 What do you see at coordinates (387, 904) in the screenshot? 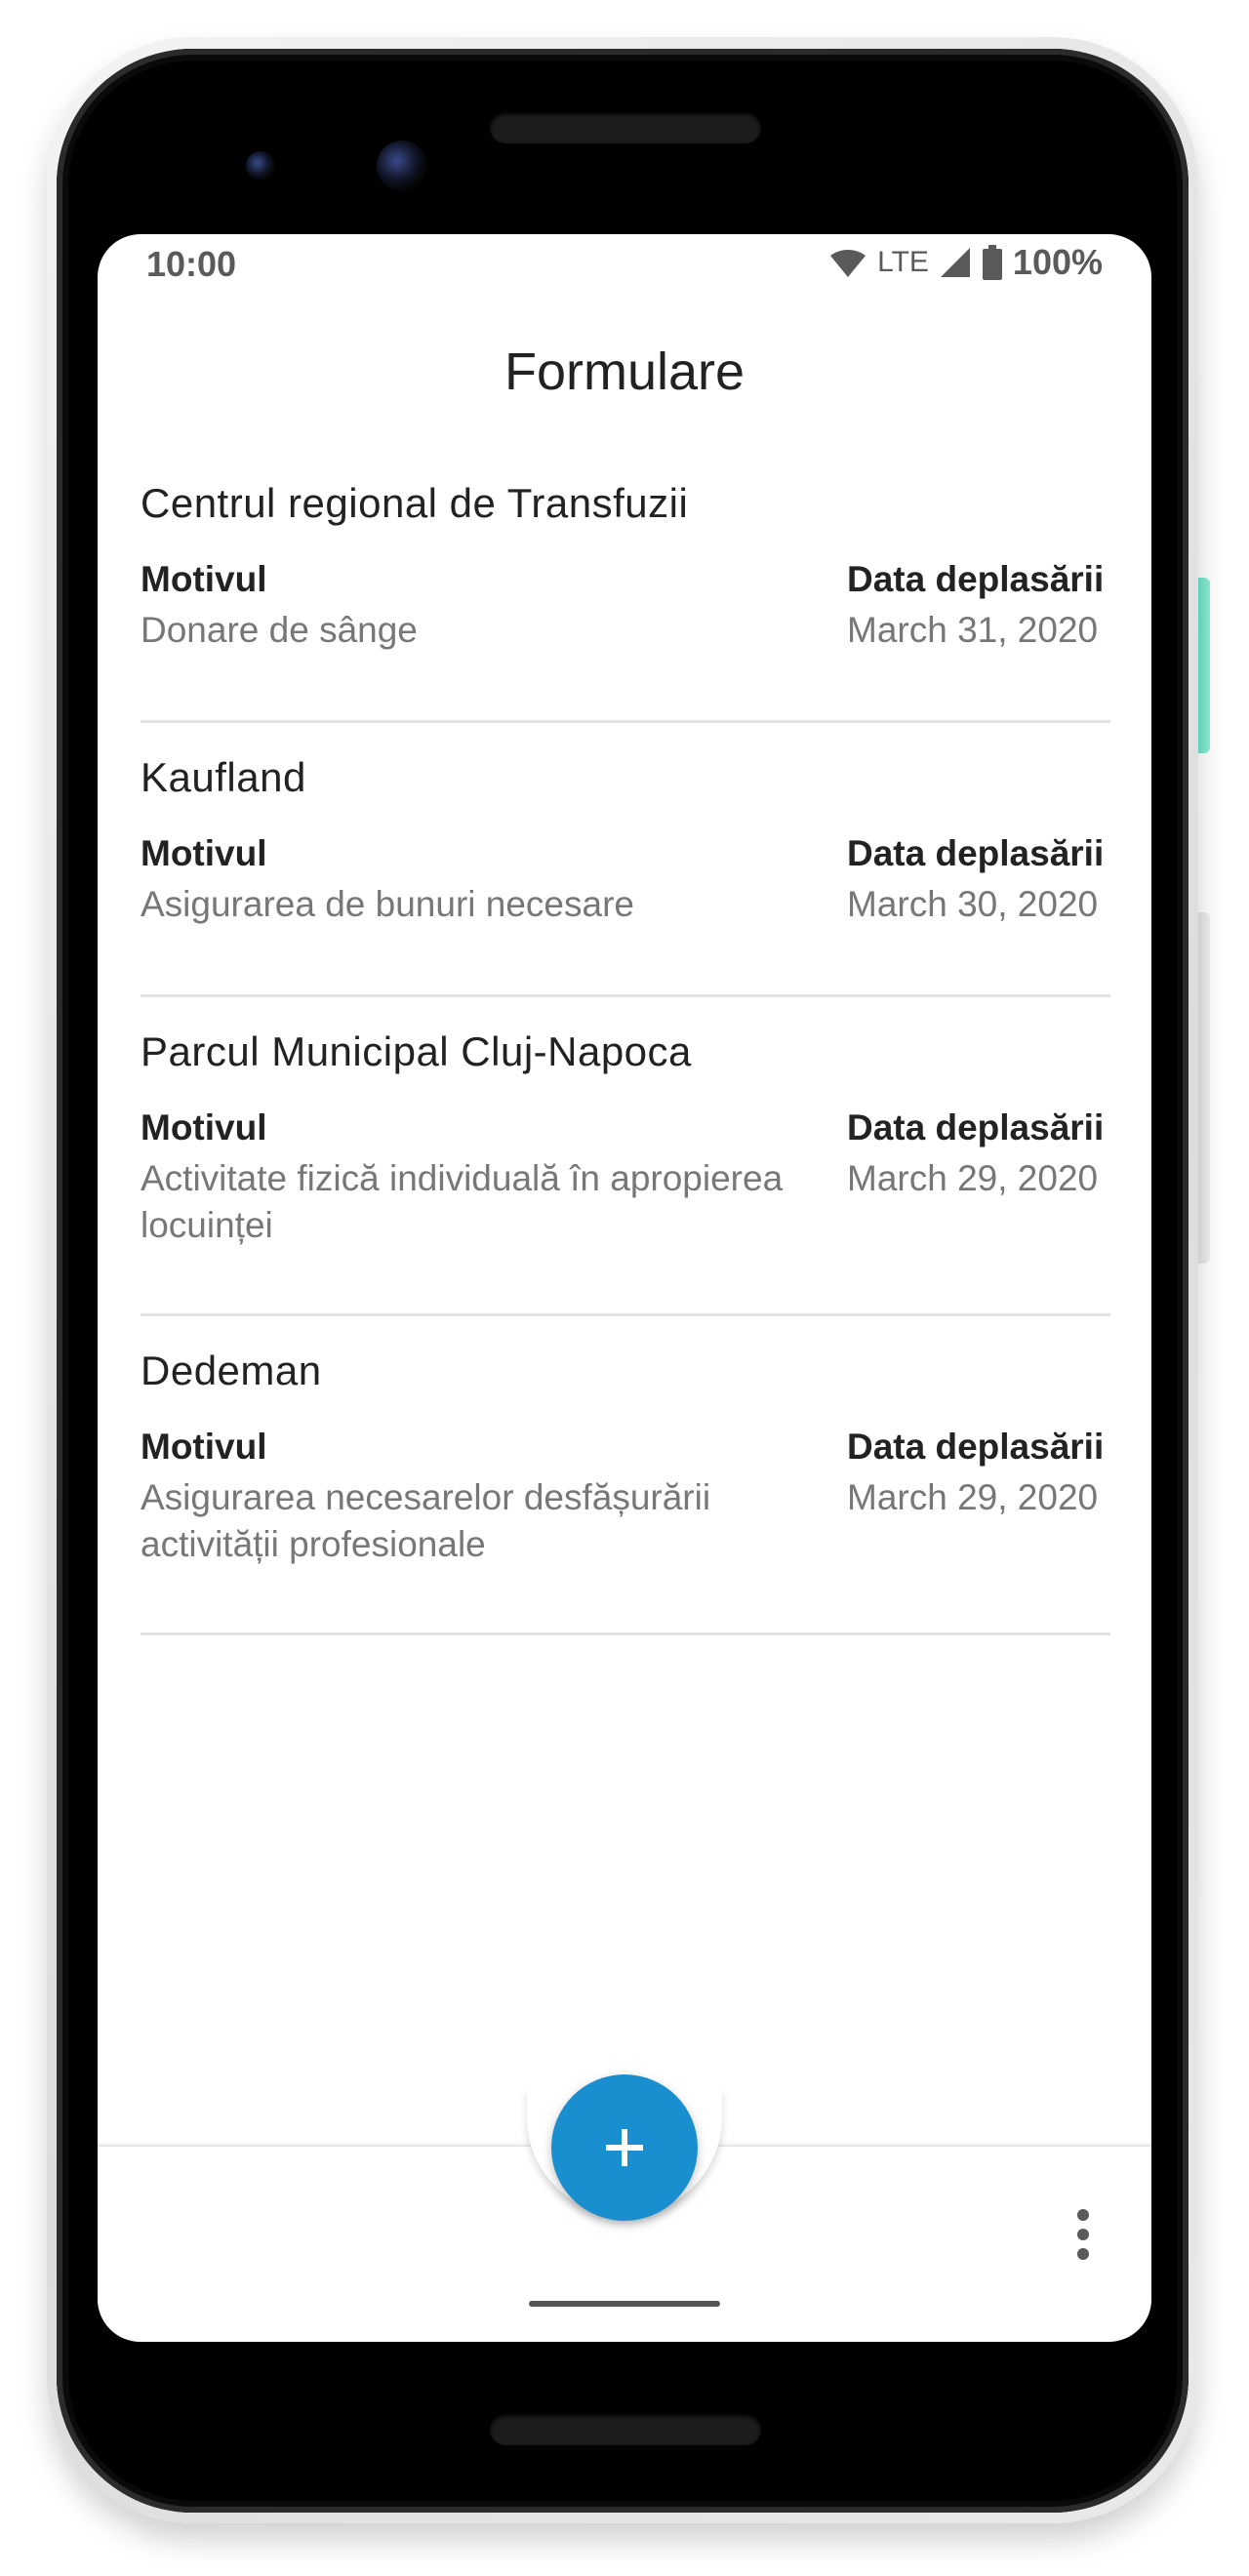
I see `reason-value: Asigurarea de bunuri necesare` at bounding box center [387, 904].